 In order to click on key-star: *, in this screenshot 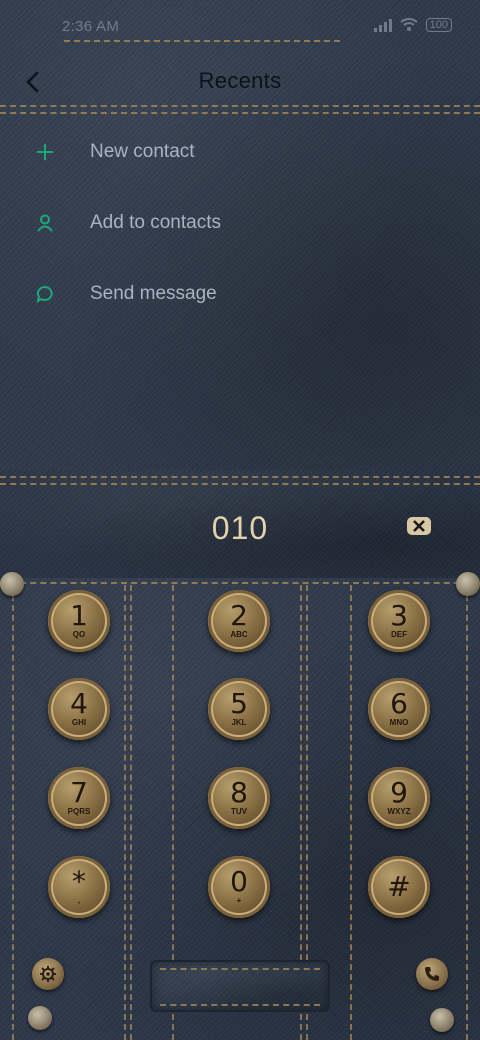, I will do `click(79, 887)`.